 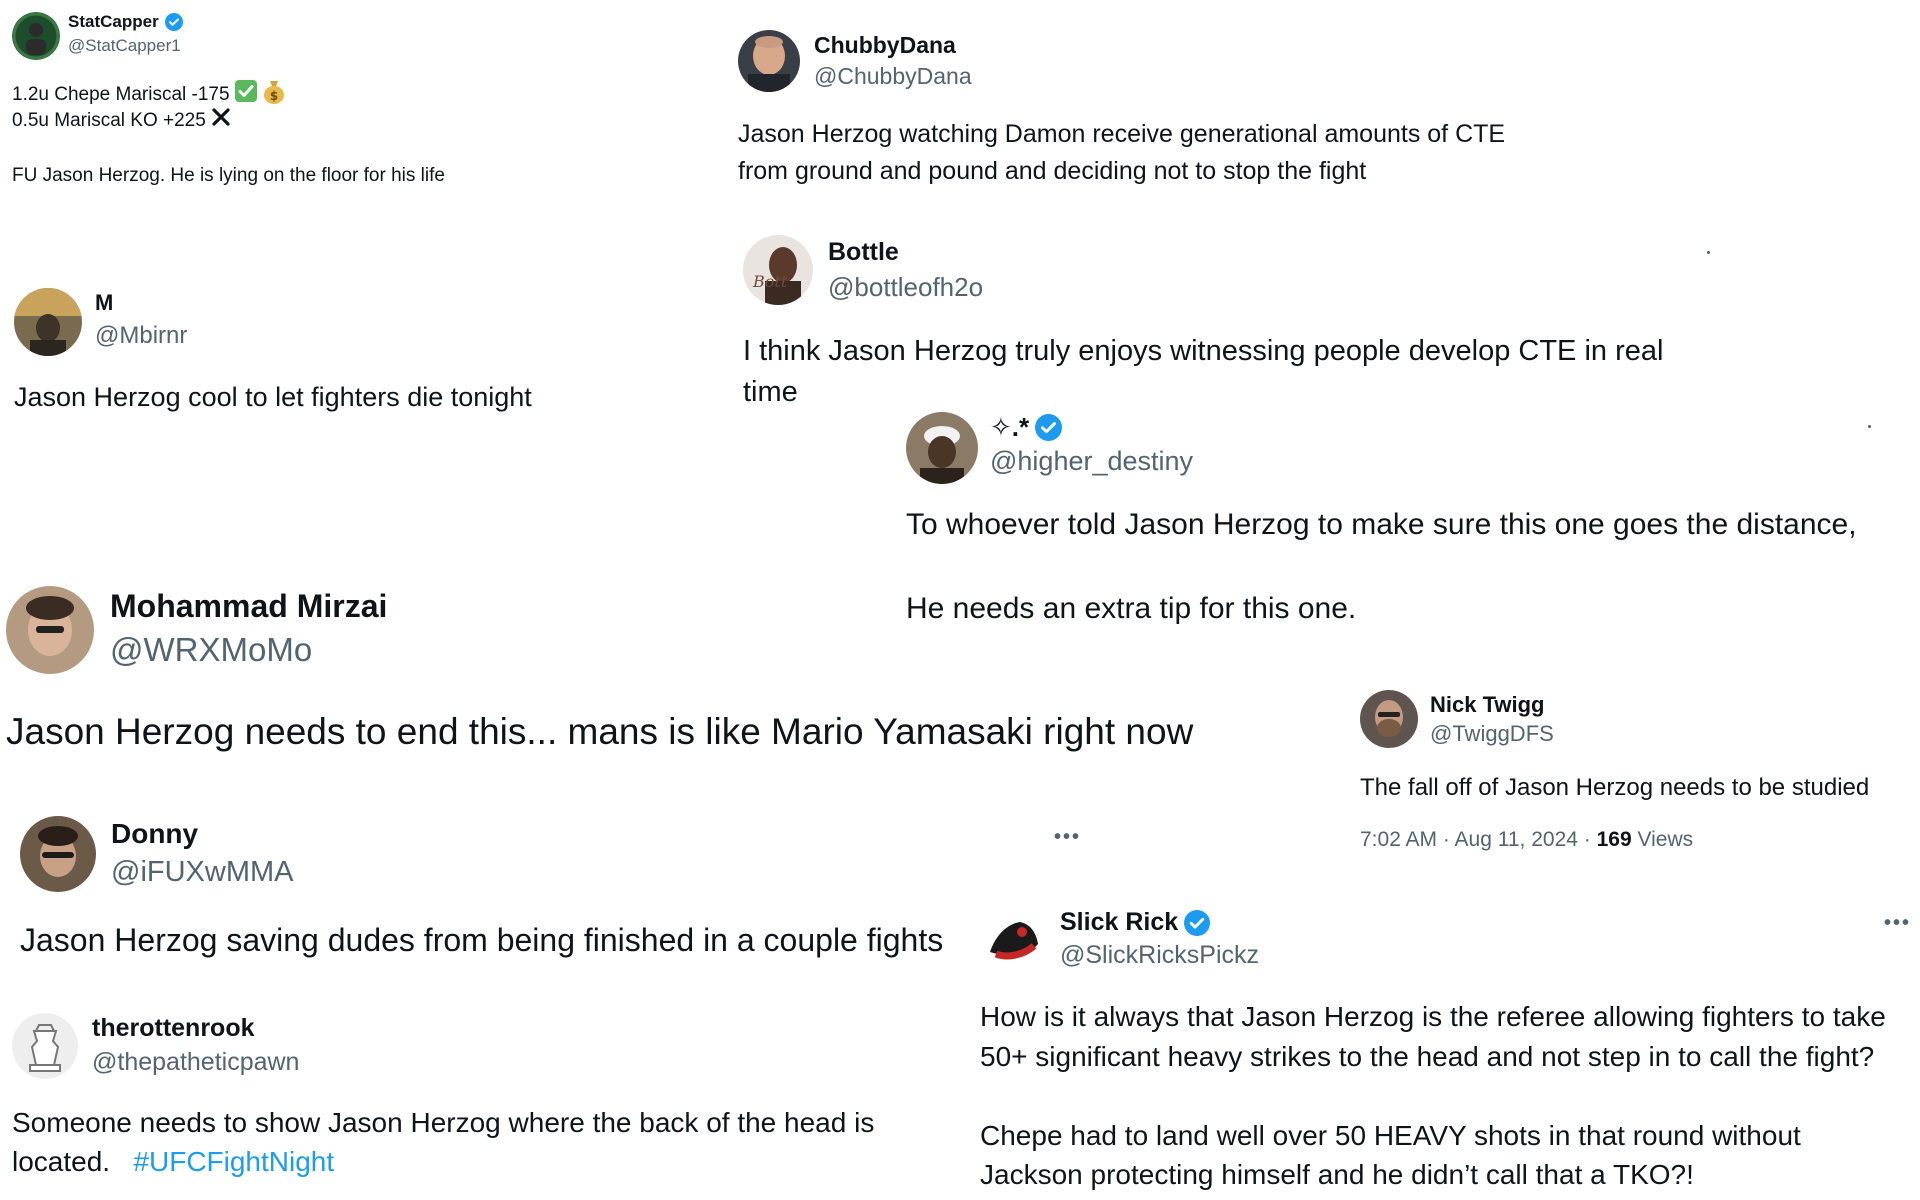 I want to click on author-name: Bottle, so click(x=863, y=252).